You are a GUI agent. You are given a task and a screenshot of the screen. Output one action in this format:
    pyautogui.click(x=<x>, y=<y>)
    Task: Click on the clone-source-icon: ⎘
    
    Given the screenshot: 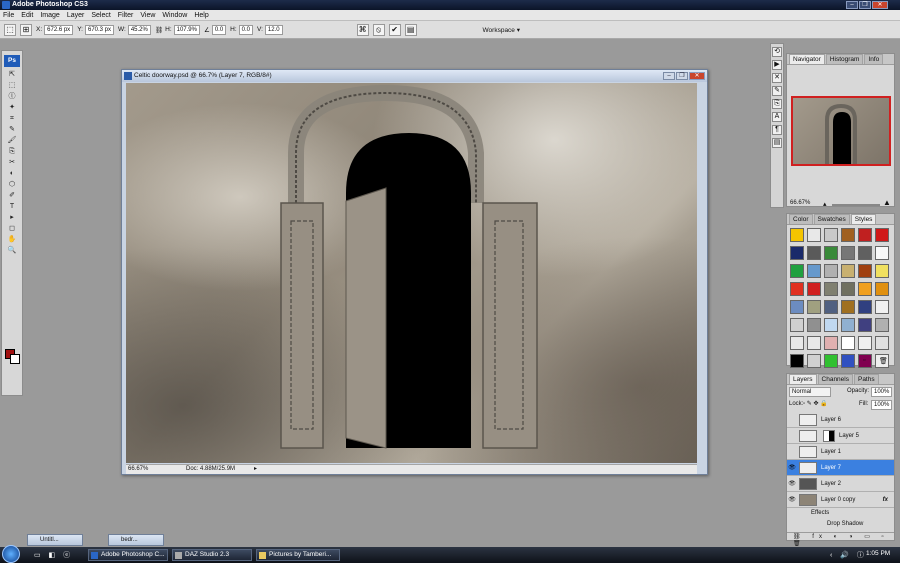 What is the action you would take?
    pyautogui.click(x=777, y=104)
    